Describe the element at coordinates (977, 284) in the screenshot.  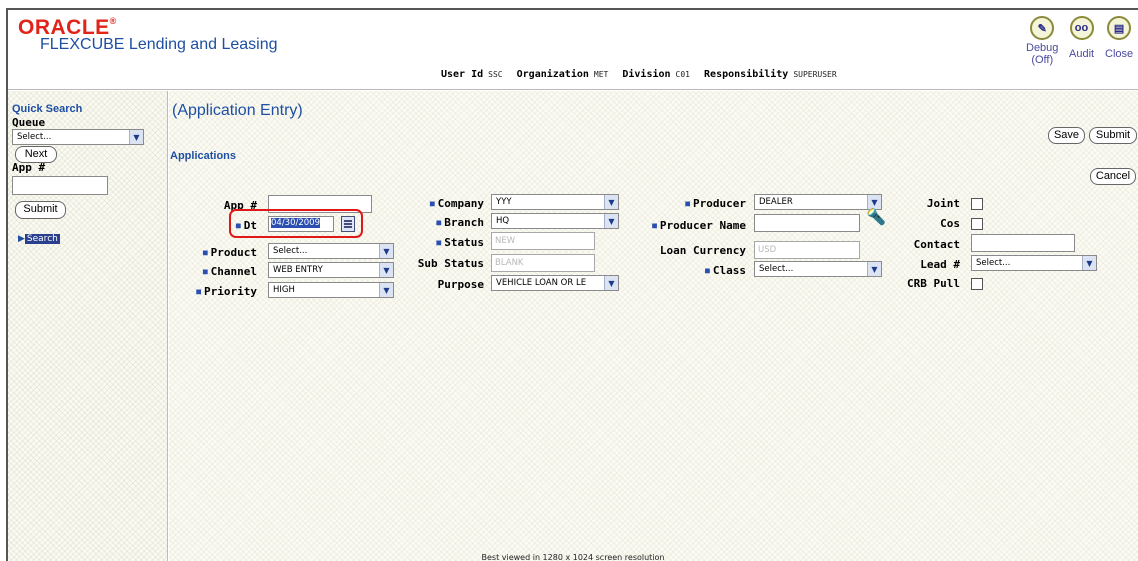
I see `crb-pull-checkbox` at that location.